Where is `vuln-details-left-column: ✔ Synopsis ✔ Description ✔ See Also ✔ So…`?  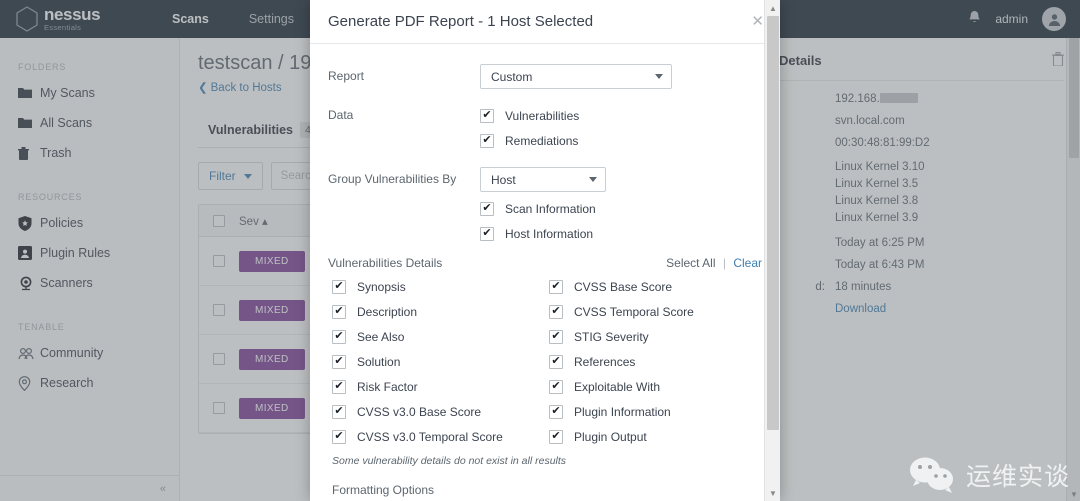
vuln-details-left-column: ✔ Synopsis ✔ Description ✔ See Also ✔ So… is located at coordinates (436, 361).